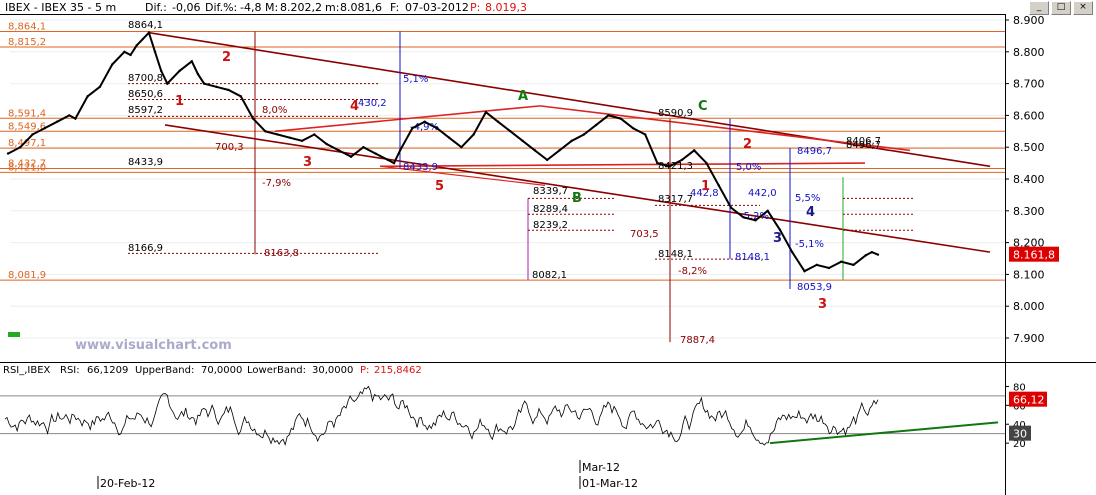  What do you see at coordinates (153, 345) in the screenshot?
I see `watermark: www.visualchart.com` at bounding box center [153, 345].